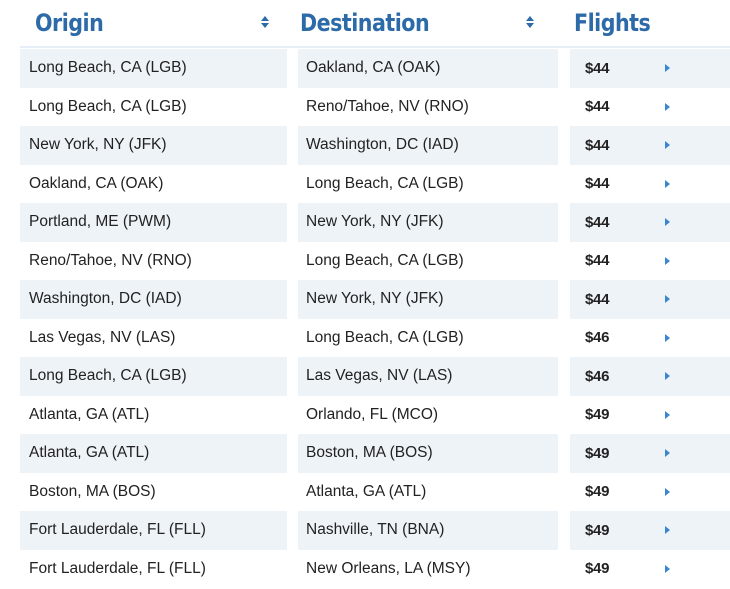  I want to click on destination-text: New York, NY (JFK), so click(375, 222).